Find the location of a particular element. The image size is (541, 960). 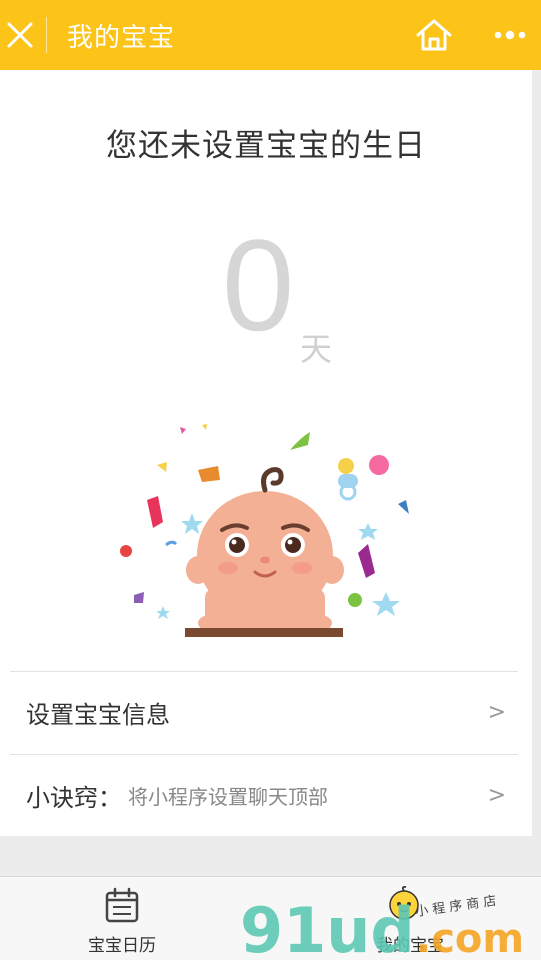

tip-row: 小诀窍： 将小程序设置聊天顶部 > is located at coordinates (266, 795).